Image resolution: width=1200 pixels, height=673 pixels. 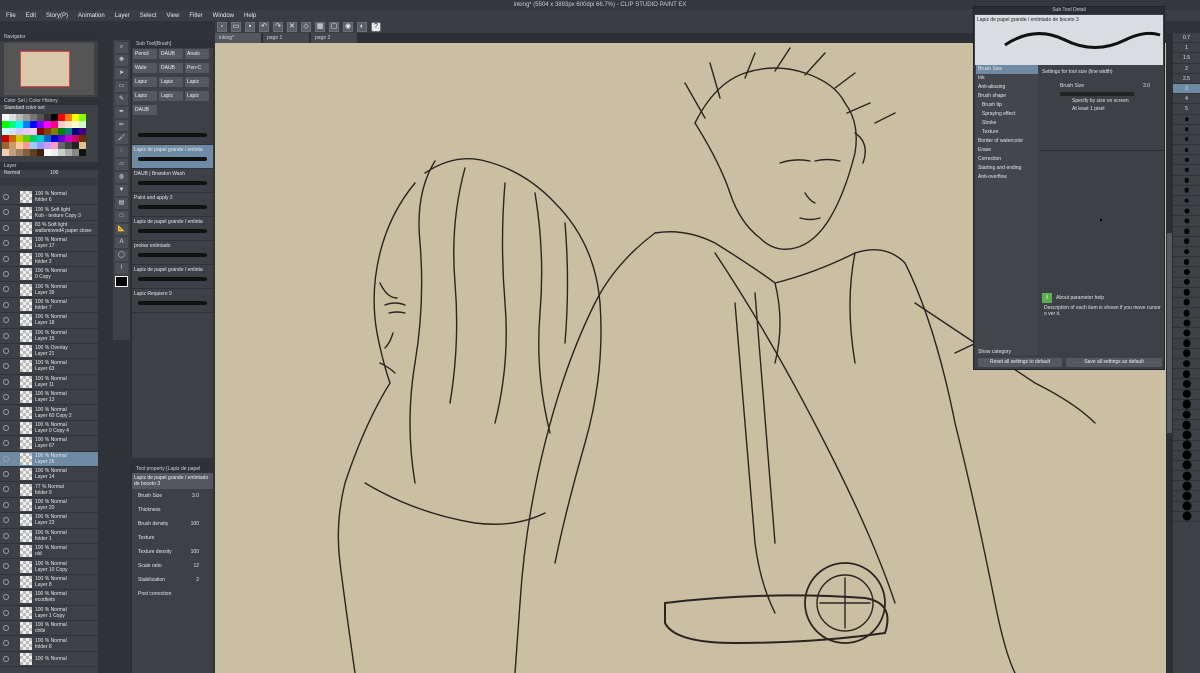 I want to click on layer-row: 100 % Normal Layer 39, so click(x=49, y=290).